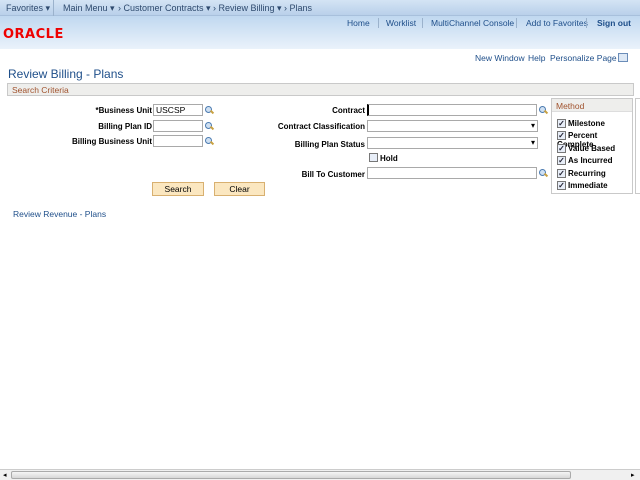  Describe the element at coordinates (178, 141) in the screenshot. I see `billing-business-unit-input` at that location.